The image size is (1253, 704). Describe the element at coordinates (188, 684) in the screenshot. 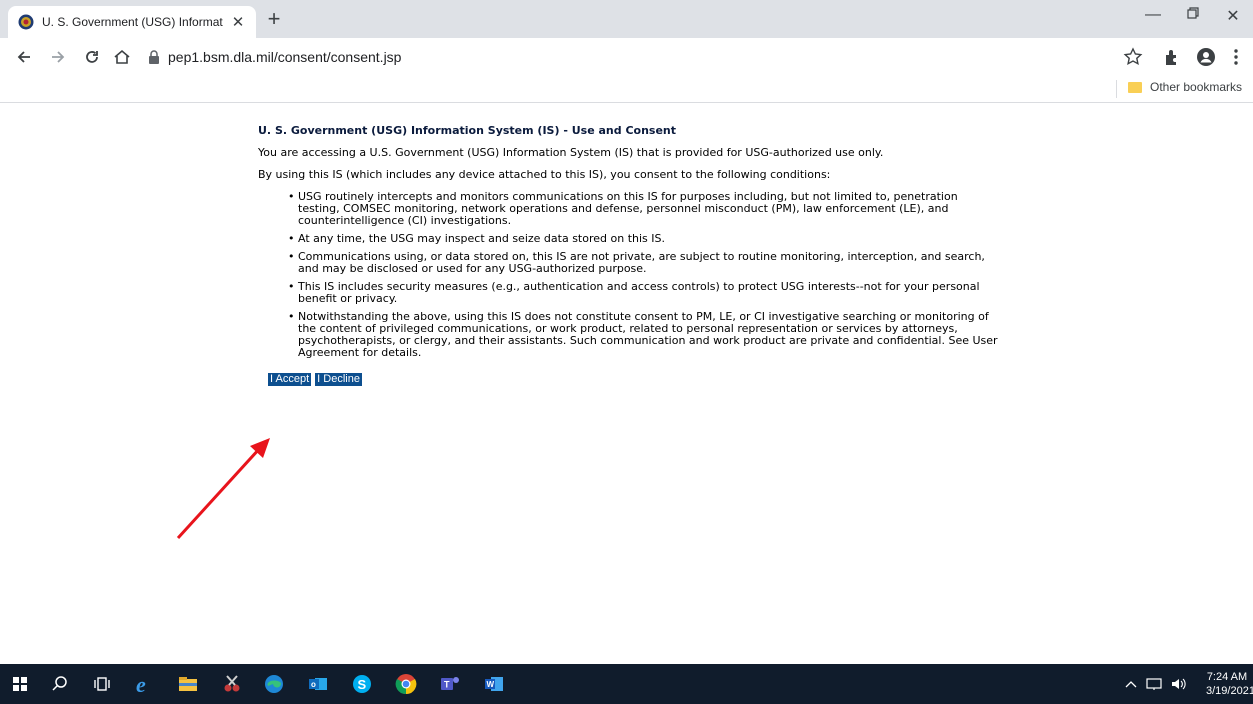

I see `file-explorer-icon` at that location.